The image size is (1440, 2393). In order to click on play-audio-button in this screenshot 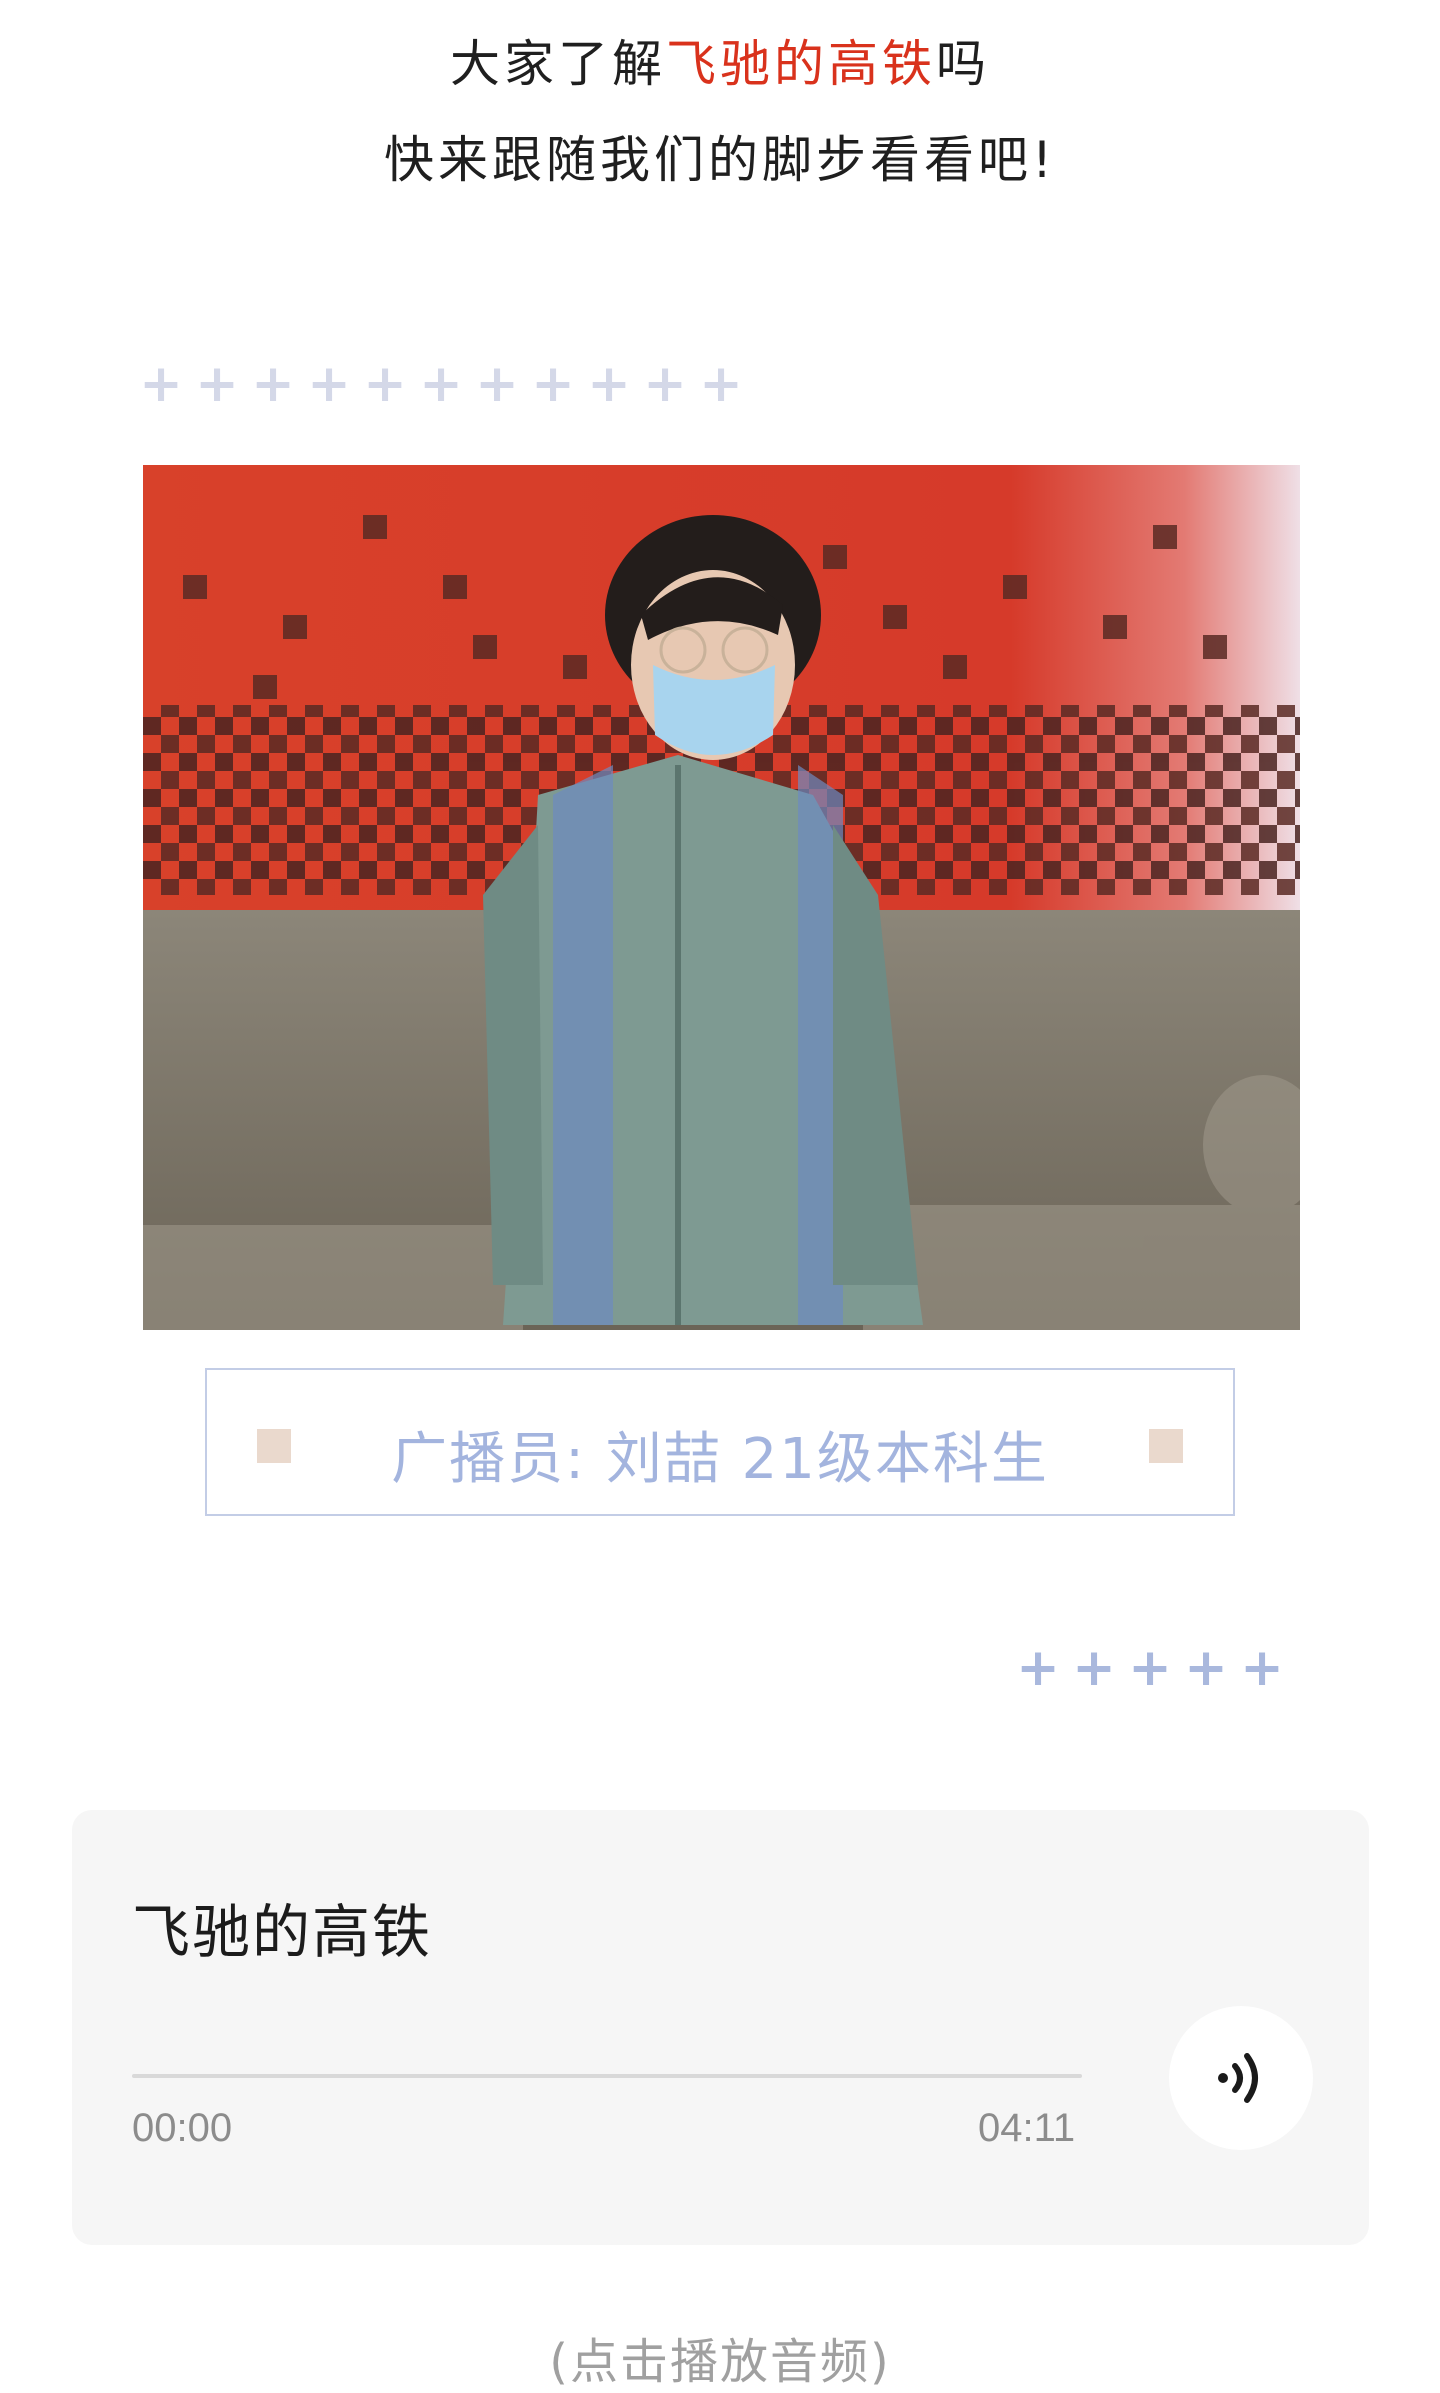, I will do `click(1241, 2078)`.